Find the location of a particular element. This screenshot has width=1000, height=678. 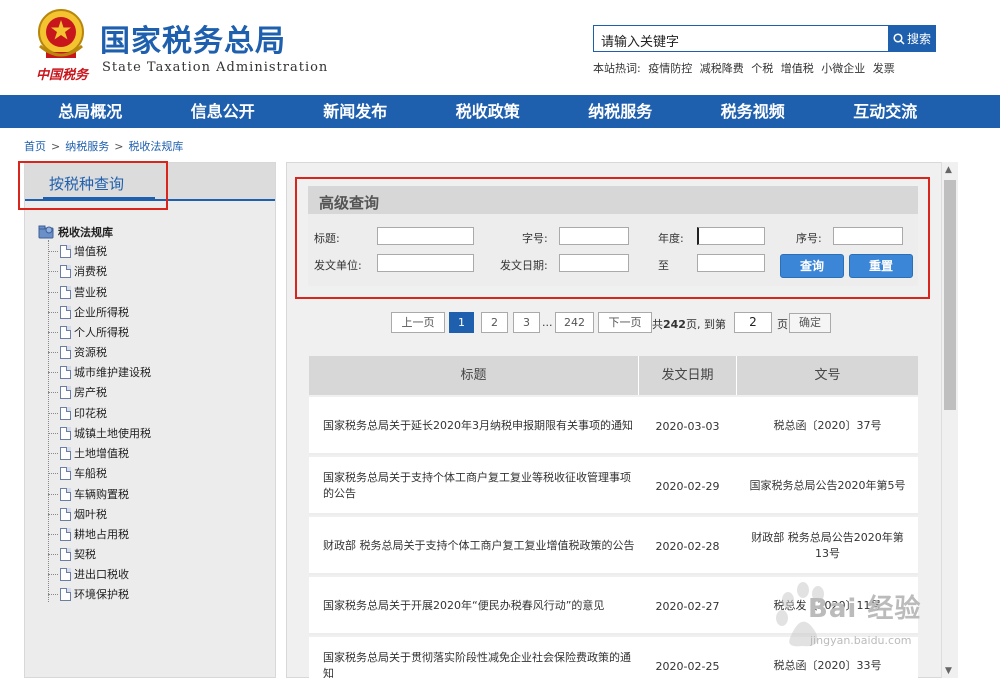

site-title: 国家税务总局 is located at coordinates (193, 38).